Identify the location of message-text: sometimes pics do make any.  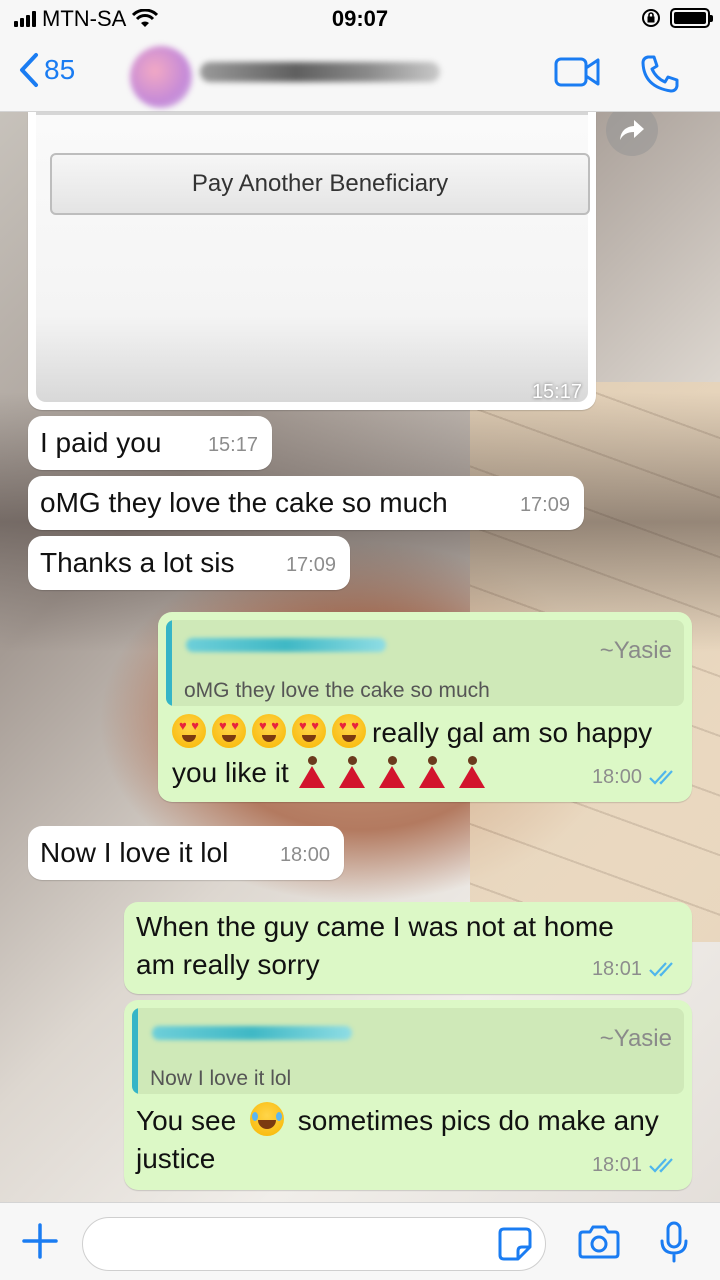
(478, 1120).